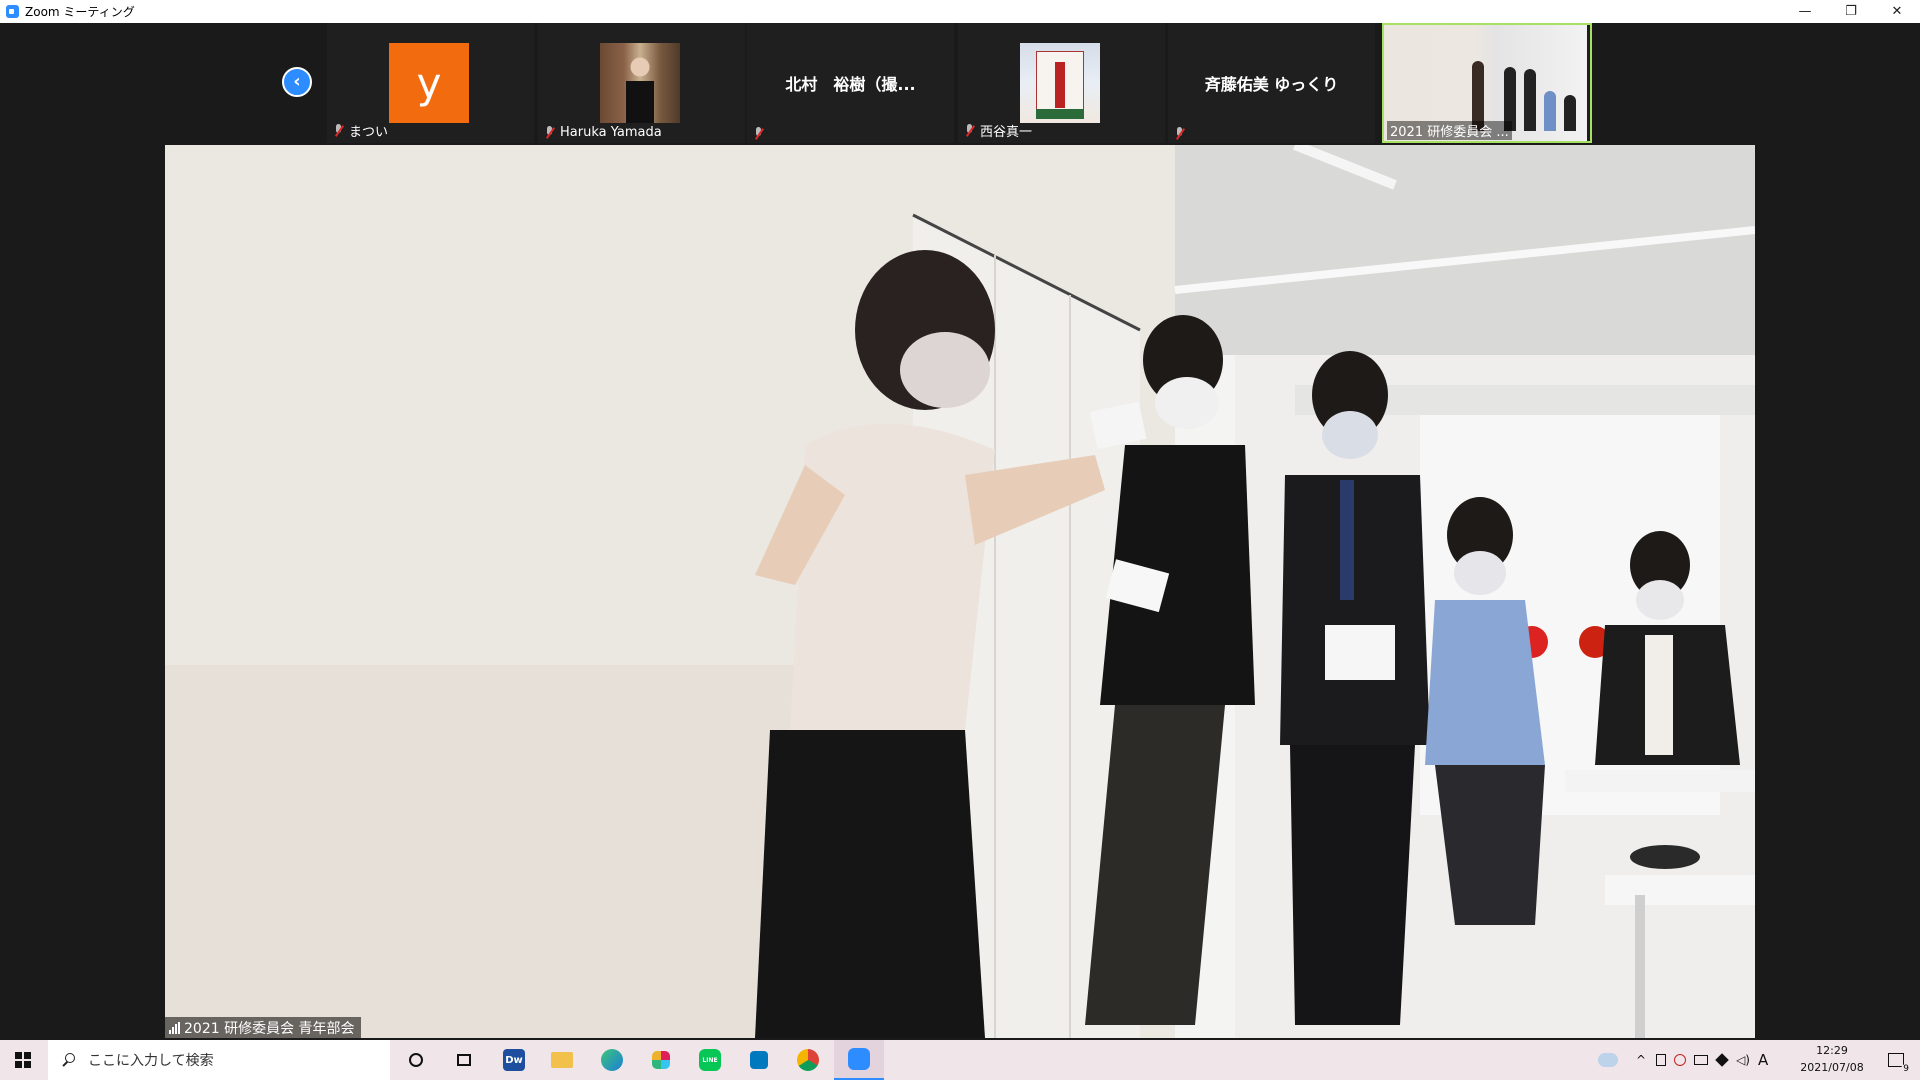  Describe the element at coordinates (1006, 132) in the screenshot. I see `participant-name-text: 西谷真一` at that location.